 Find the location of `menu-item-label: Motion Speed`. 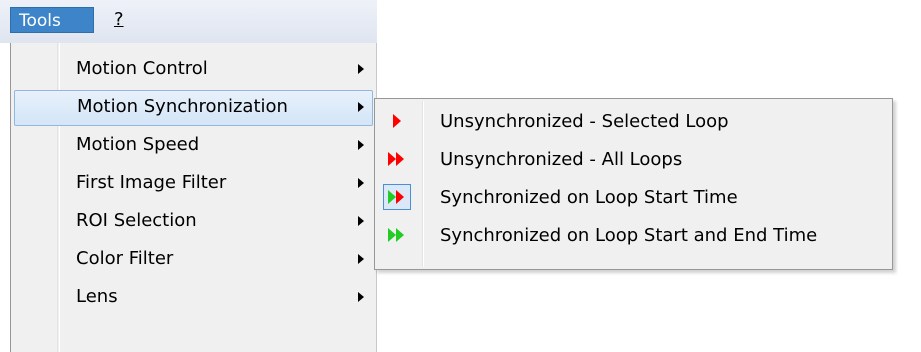

menu-item-label: Motion Speed is located at coordinates (138, 144).